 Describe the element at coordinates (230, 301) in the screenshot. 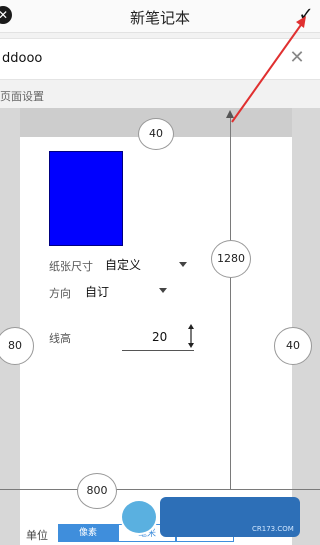

I see `height-ruler-line` at that location.